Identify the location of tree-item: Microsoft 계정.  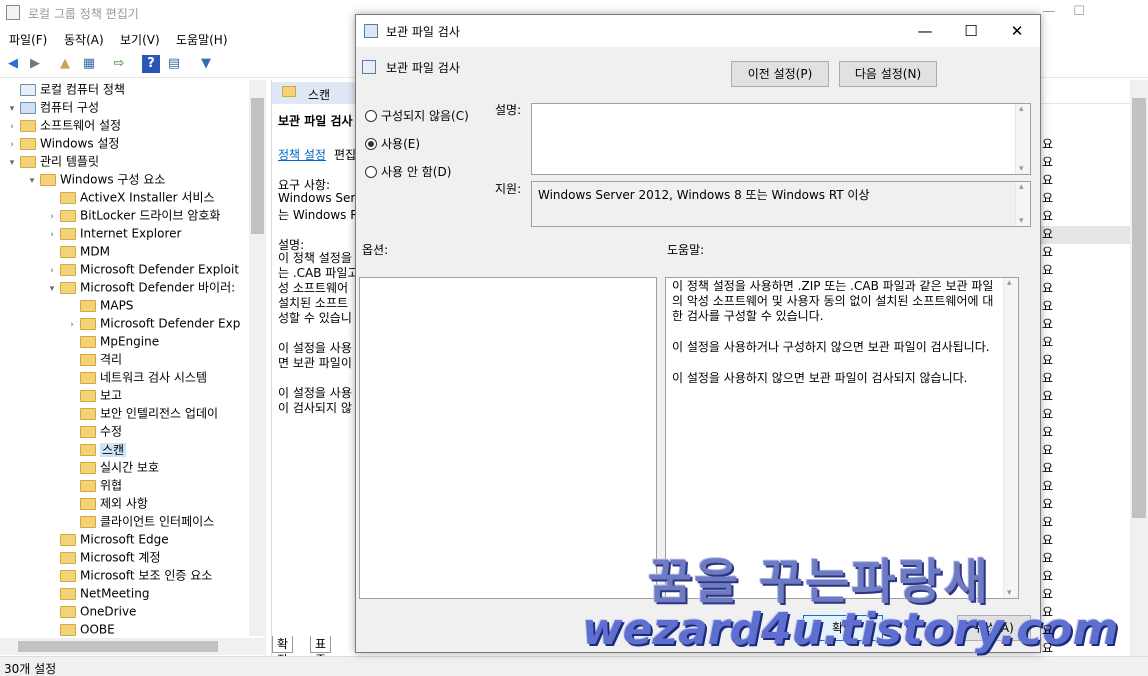
(103, 557).